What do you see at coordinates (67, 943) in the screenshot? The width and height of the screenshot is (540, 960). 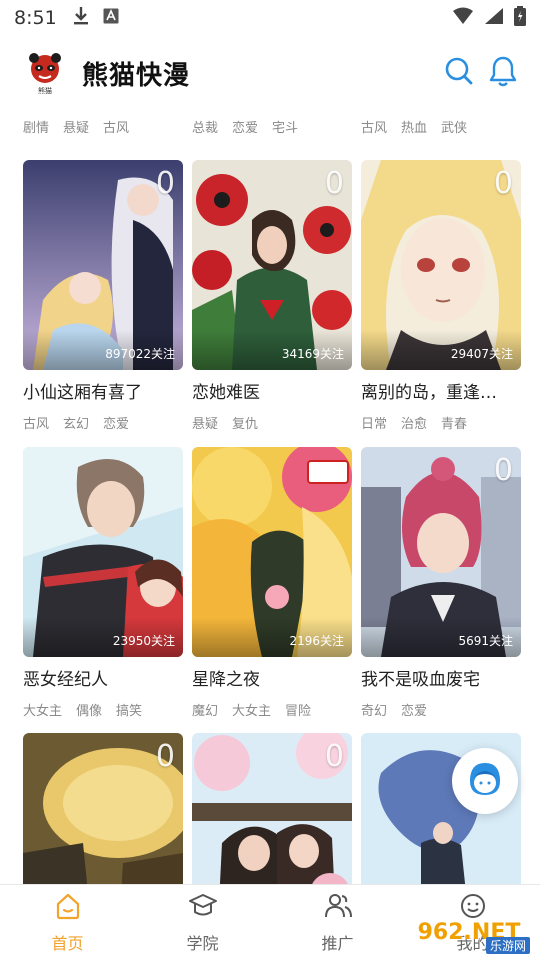 I see `nav-label: 首页` at bounding box center [67, 943].